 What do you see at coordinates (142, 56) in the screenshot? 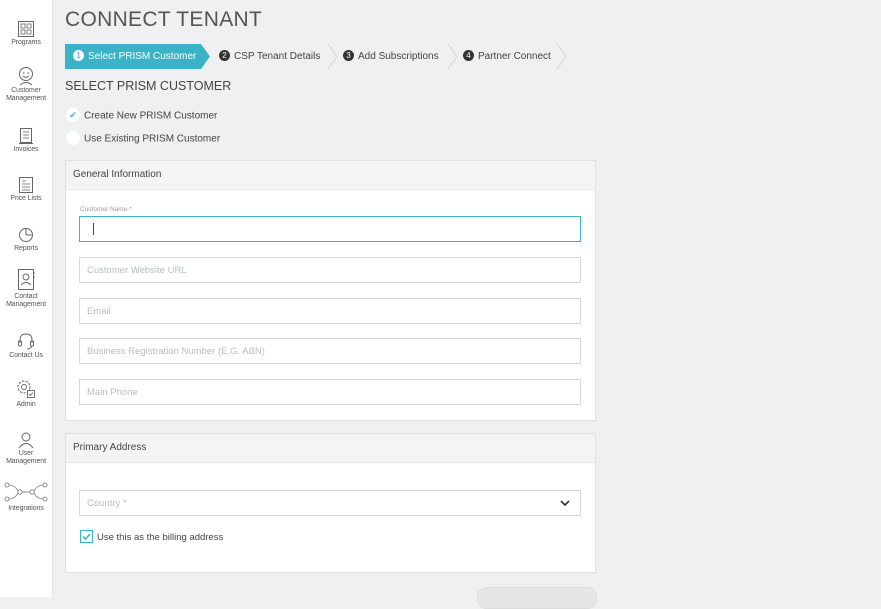
I see `step-label: Select PRISM Customer` at bounding box center [142, 56].